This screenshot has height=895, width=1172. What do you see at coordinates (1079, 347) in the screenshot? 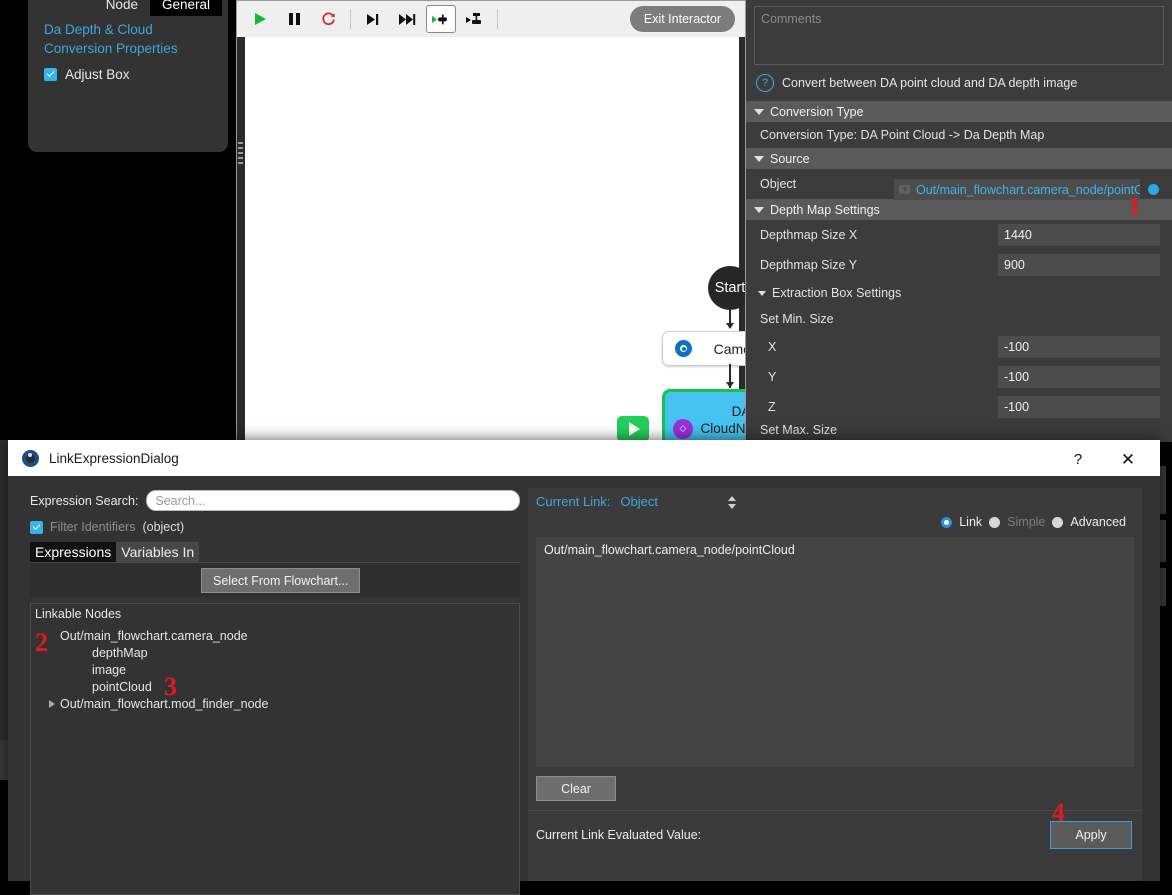
I see `min-size-x-input: -100` at bounding box center [1079, 347].